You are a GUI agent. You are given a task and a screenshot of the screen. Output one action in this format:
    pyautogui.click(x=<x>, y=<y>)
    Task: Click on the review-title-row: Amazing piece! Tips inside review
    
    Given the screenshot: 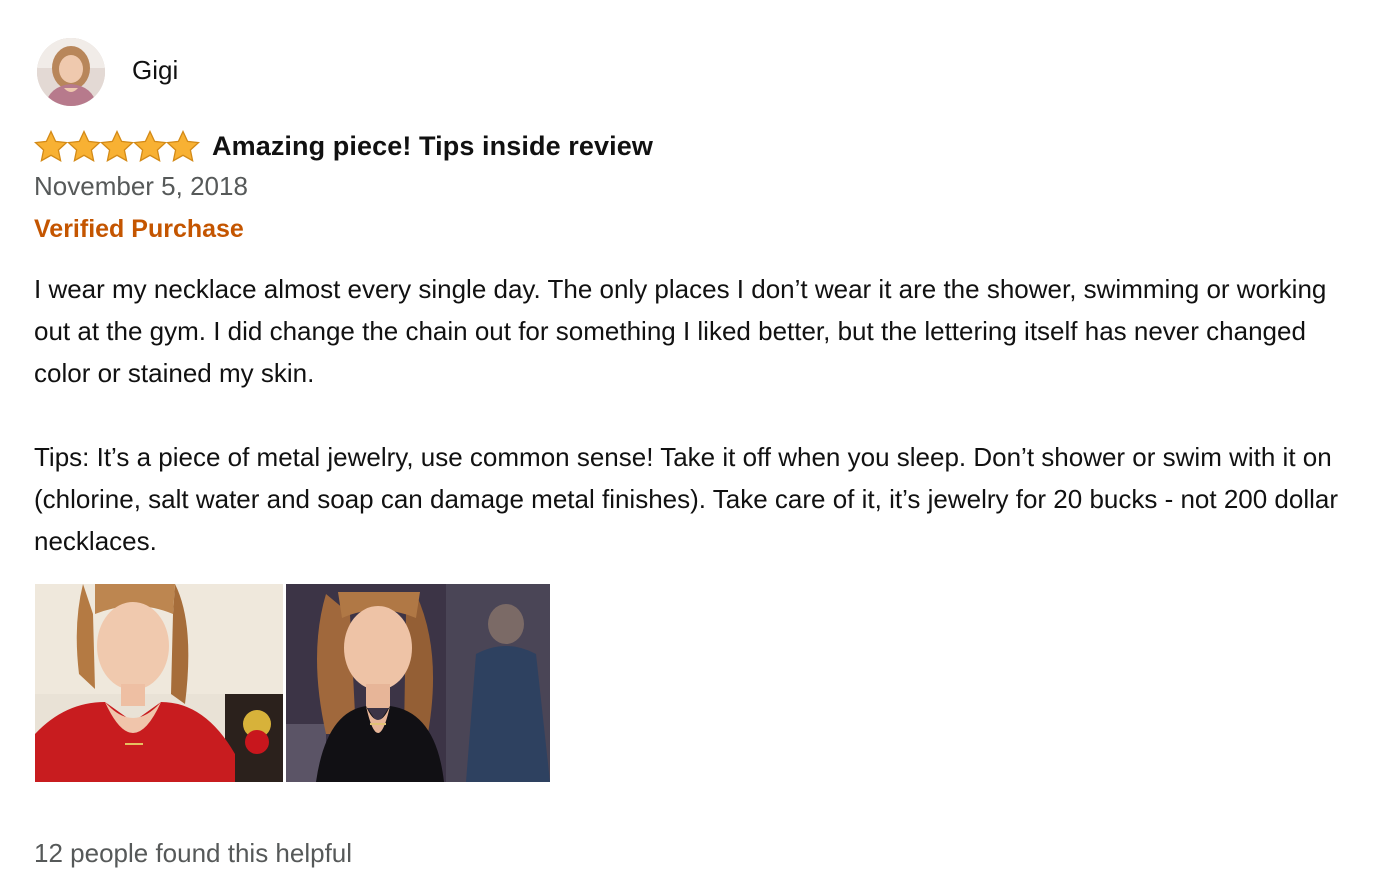 What is the action you would take?
    pyautogui.click(x=343, y=146)
    